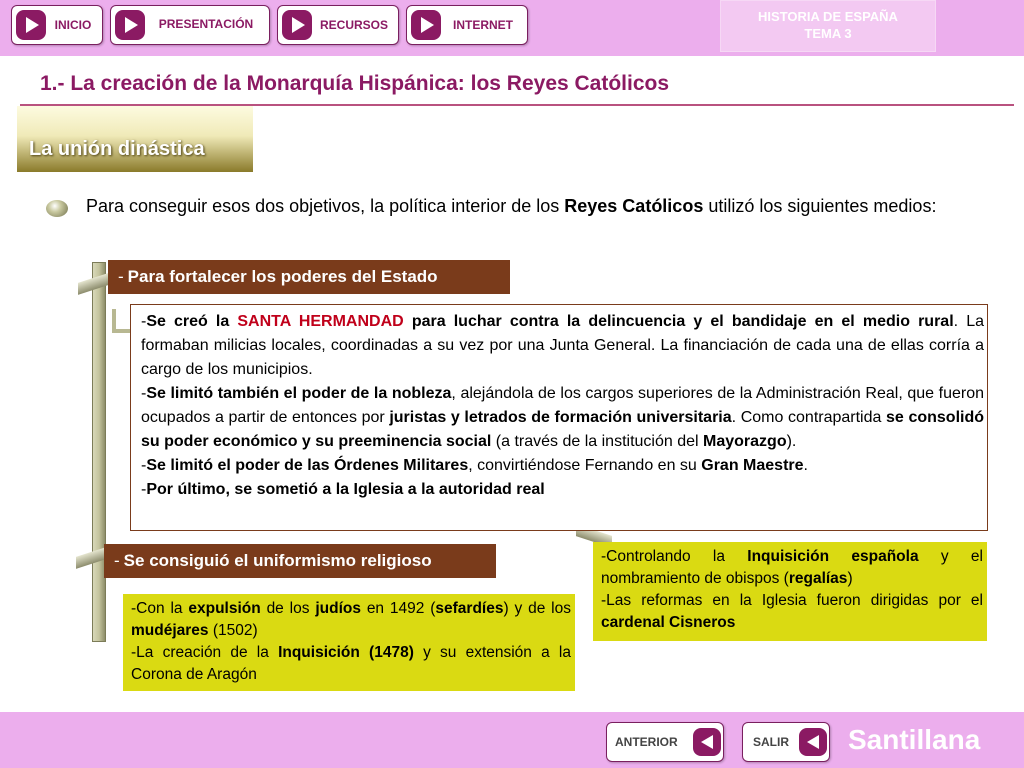 Image resolution: width=1024 pixels, height=768 pixels. What do you see at coordinates (398, 608) in the screenshot?
I see `text-run: en 1492 (` at bounding box center [398, 608].